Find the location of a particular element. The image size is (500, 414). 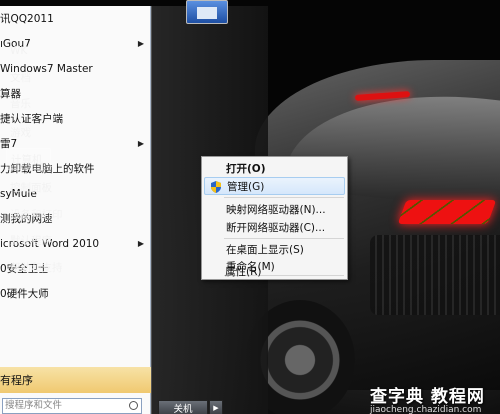

places-item-computer: 计算机 is located at coordinates (28, 159).